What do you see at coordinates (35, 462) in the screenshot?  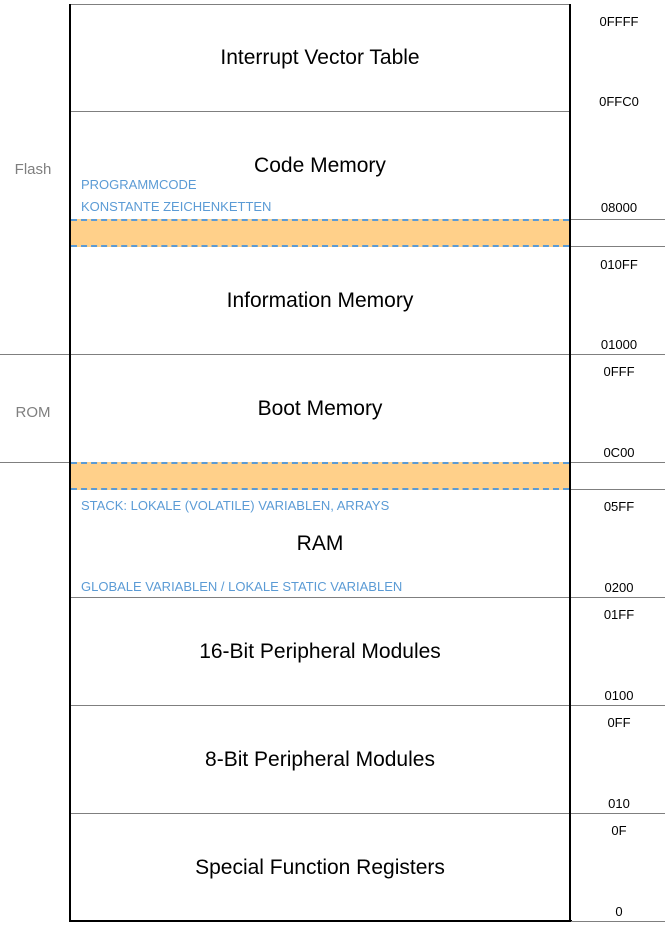 I see `divider-rom-ram` at bounding box center [35, 462].